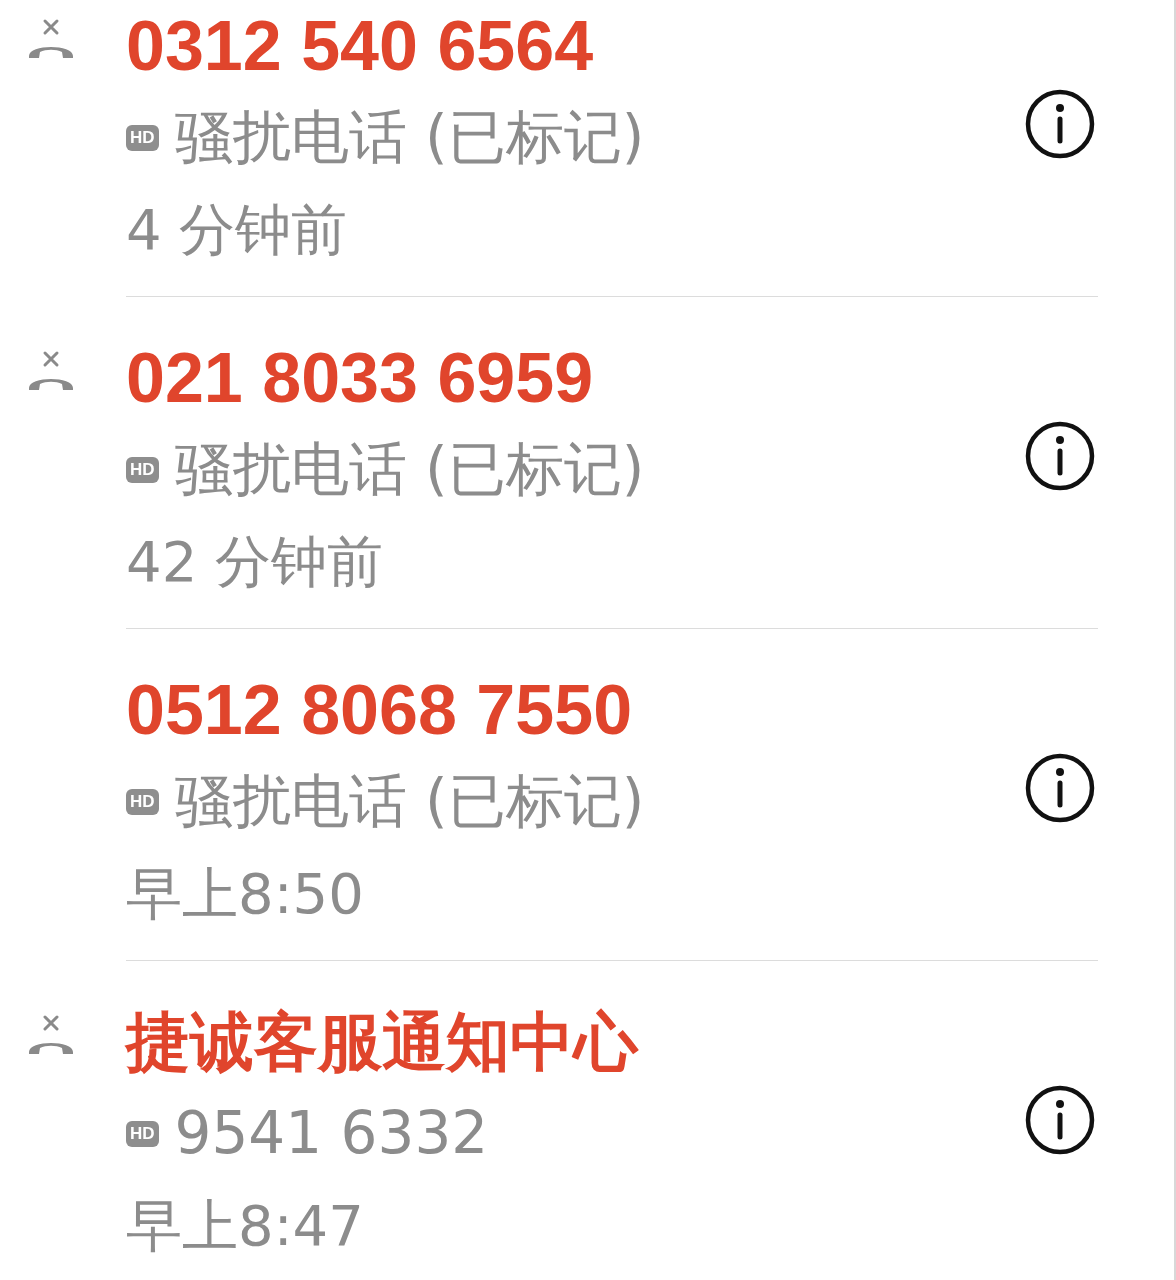 The height and width of the screenshot is (1280, 1176). Describe the element at coordinates (360, 46) in the screenshot. I see `contact-name: 0312 540 6564` at that location.